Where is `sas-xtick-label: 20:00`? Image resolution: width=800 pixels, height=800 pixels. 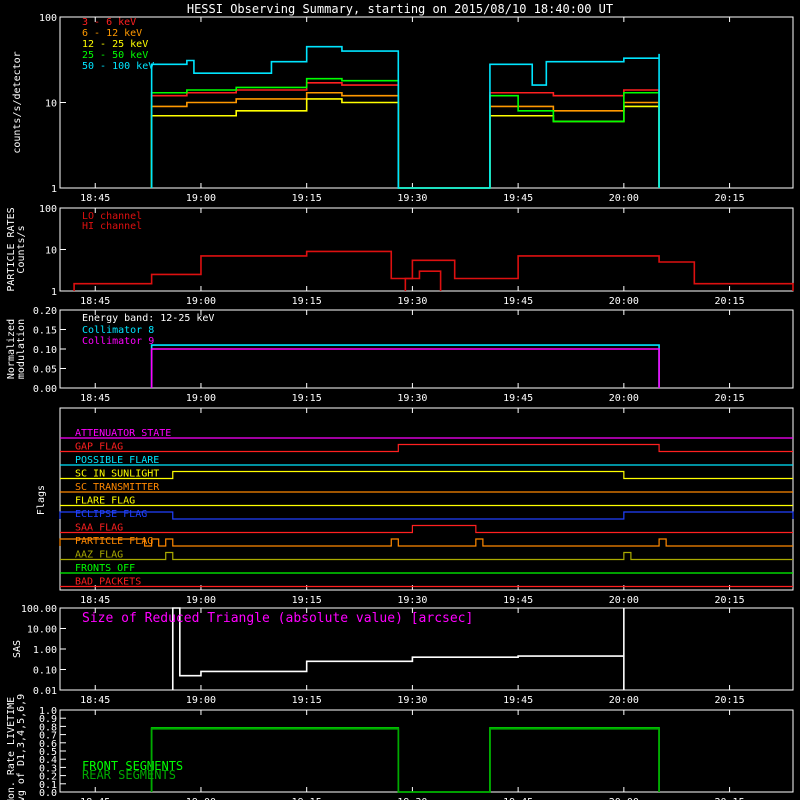
sas-xtick-label: 20:00 is located at coordinates (624, 700).